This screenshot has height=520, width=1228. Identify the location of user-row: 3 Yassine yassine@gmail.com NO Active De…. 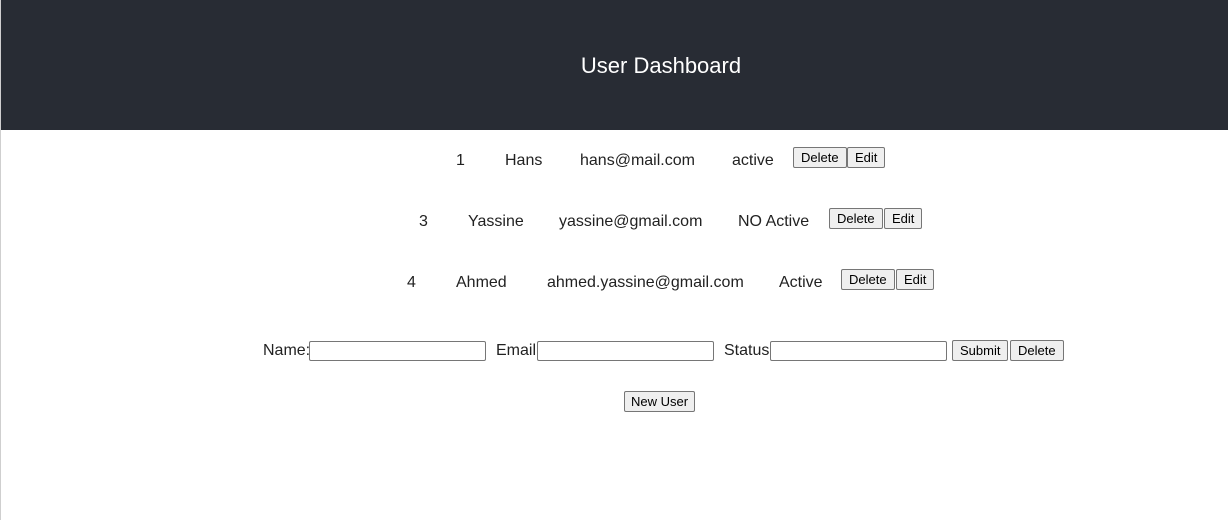
(614, 221).